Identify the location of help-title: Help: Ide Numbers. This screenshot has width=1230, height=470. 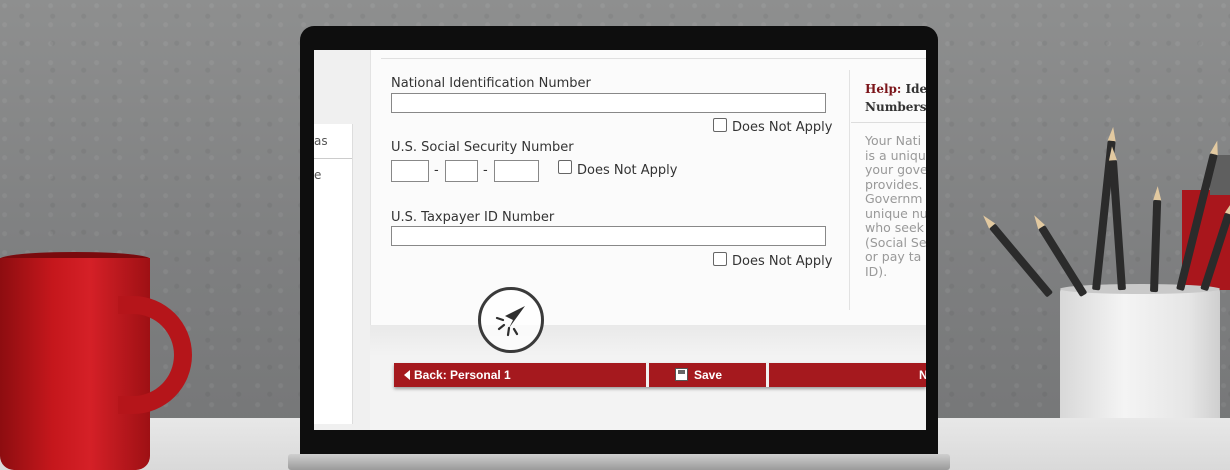
(895, 98).